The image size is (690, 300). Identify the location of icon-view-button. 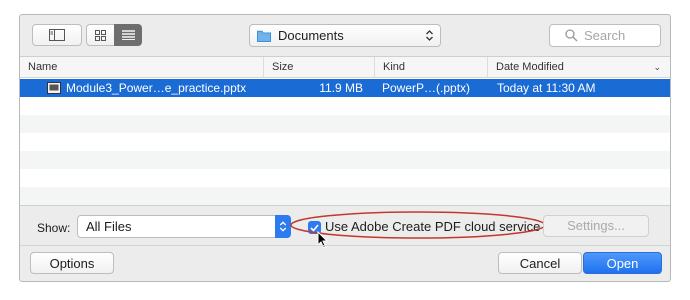
(100, 35).